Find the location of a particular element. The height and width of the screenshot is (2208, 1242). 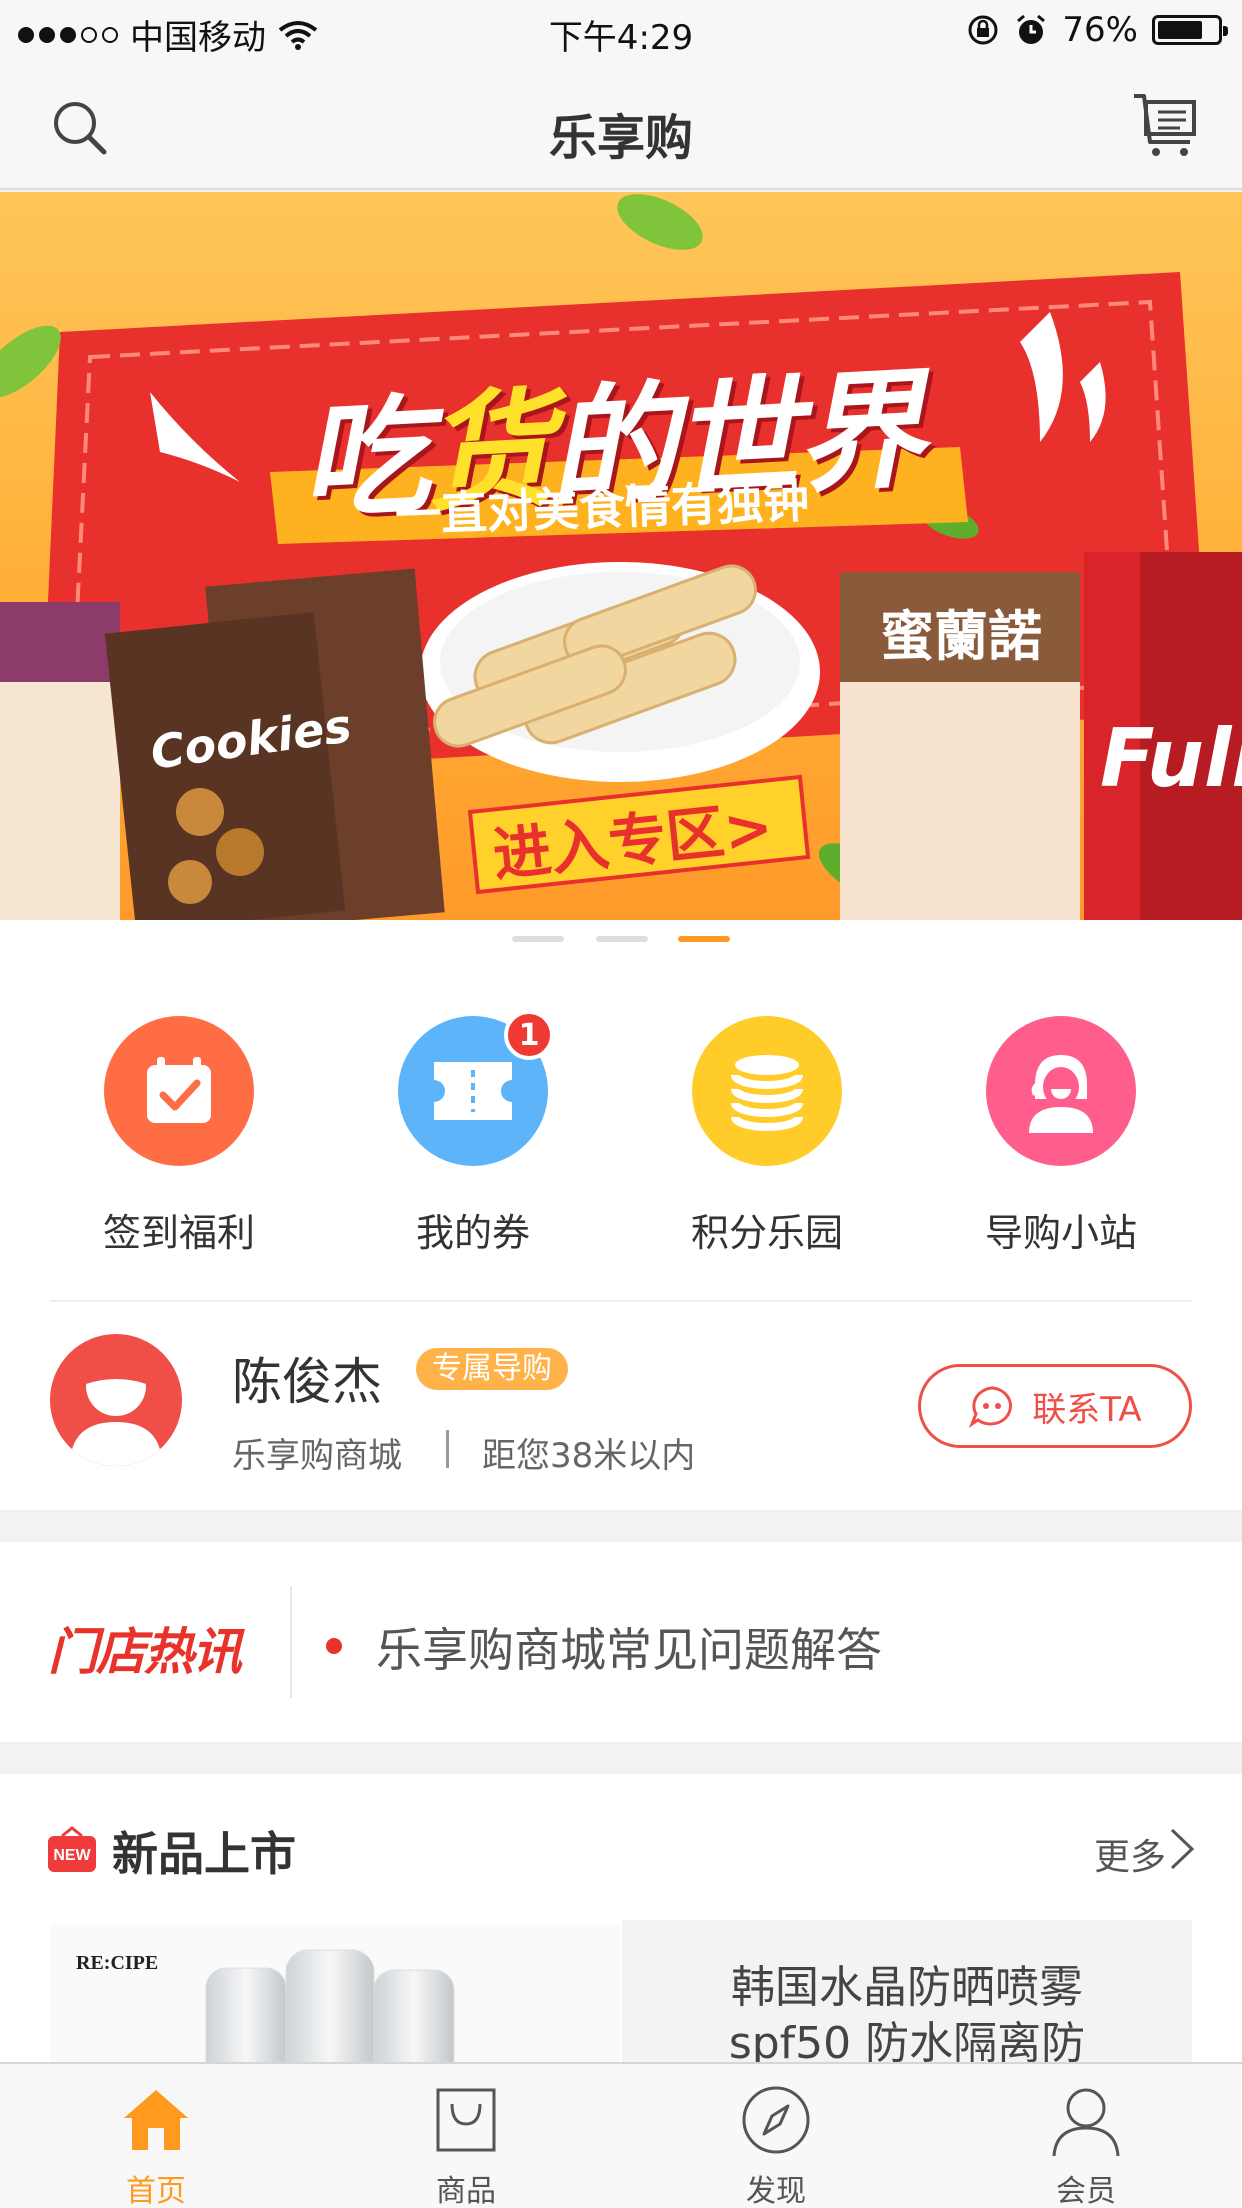

section-divider is located at coordinates (621, 1301).